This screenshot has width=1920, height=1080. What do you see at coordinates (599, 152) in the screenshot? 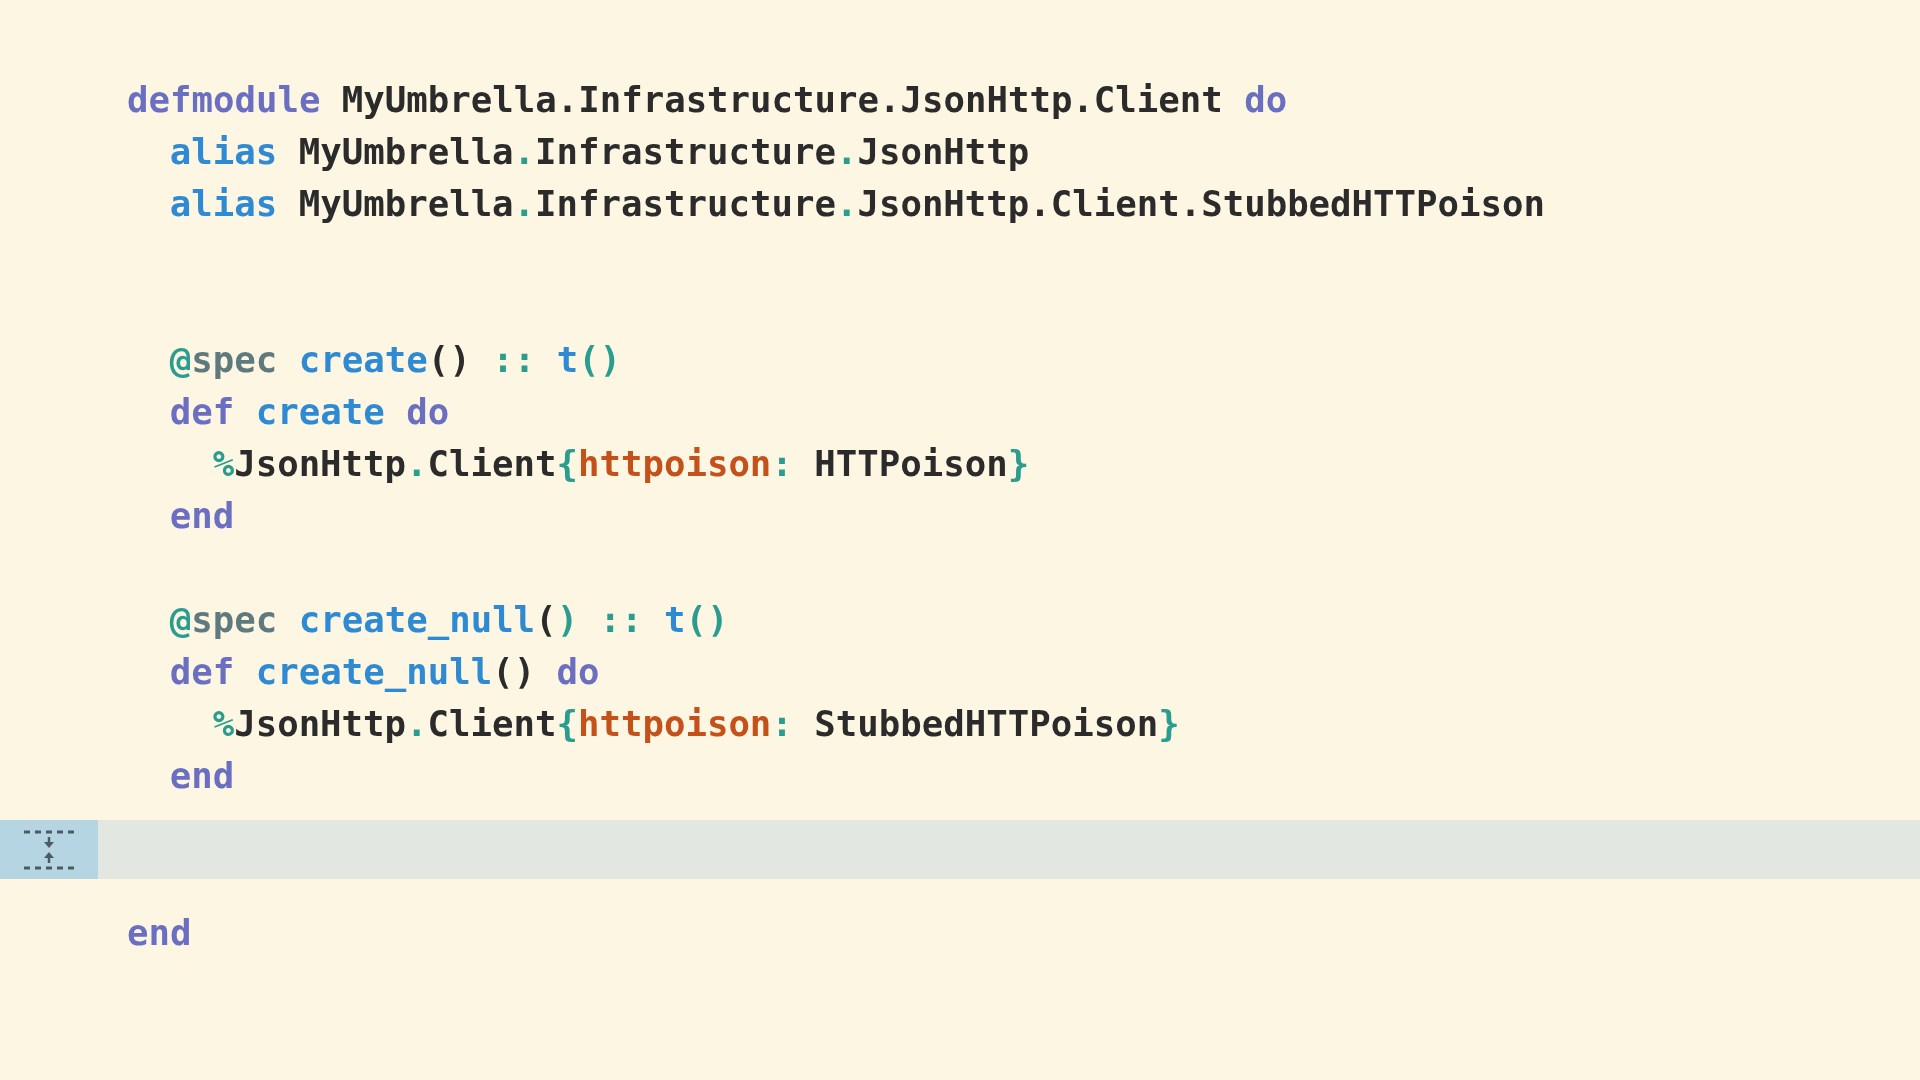
I see `code-line: alias MyUmbrella.Infrastructure.JsonHttp` at bounding box center [599, 152].